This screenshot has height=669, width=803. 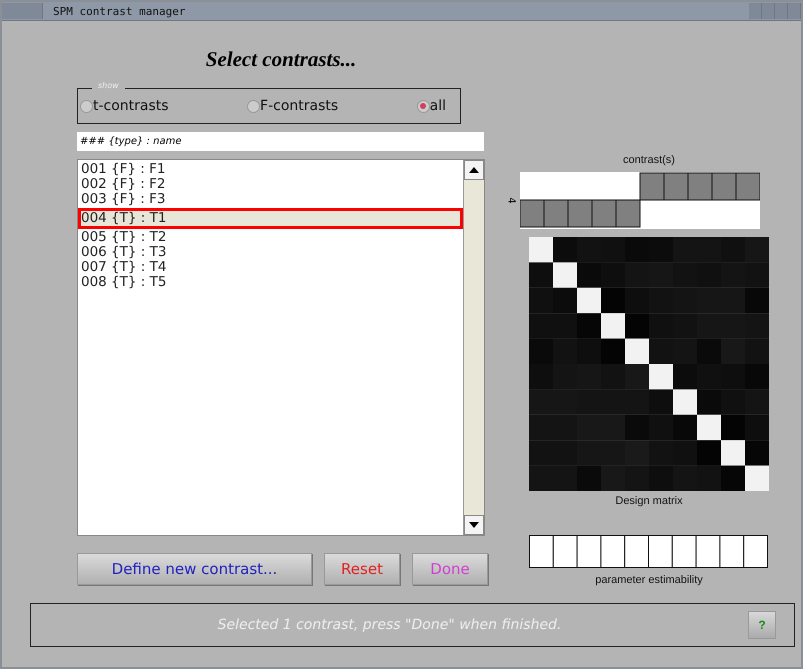 I want to click on contrast-item: 003 {F} : F3, so click(x=270, y=199).